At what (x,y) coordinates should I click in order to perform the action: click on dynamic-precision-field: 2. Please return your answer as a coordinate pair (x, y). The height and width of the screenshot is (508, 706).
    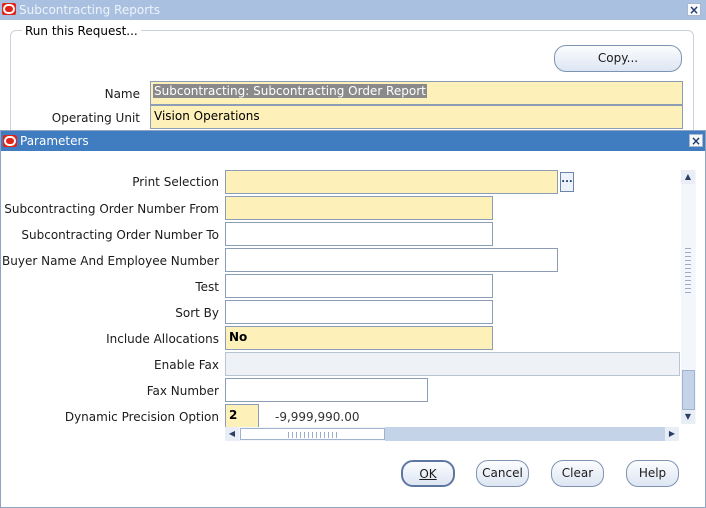
    Looking at the image, I should click on (242, 416).